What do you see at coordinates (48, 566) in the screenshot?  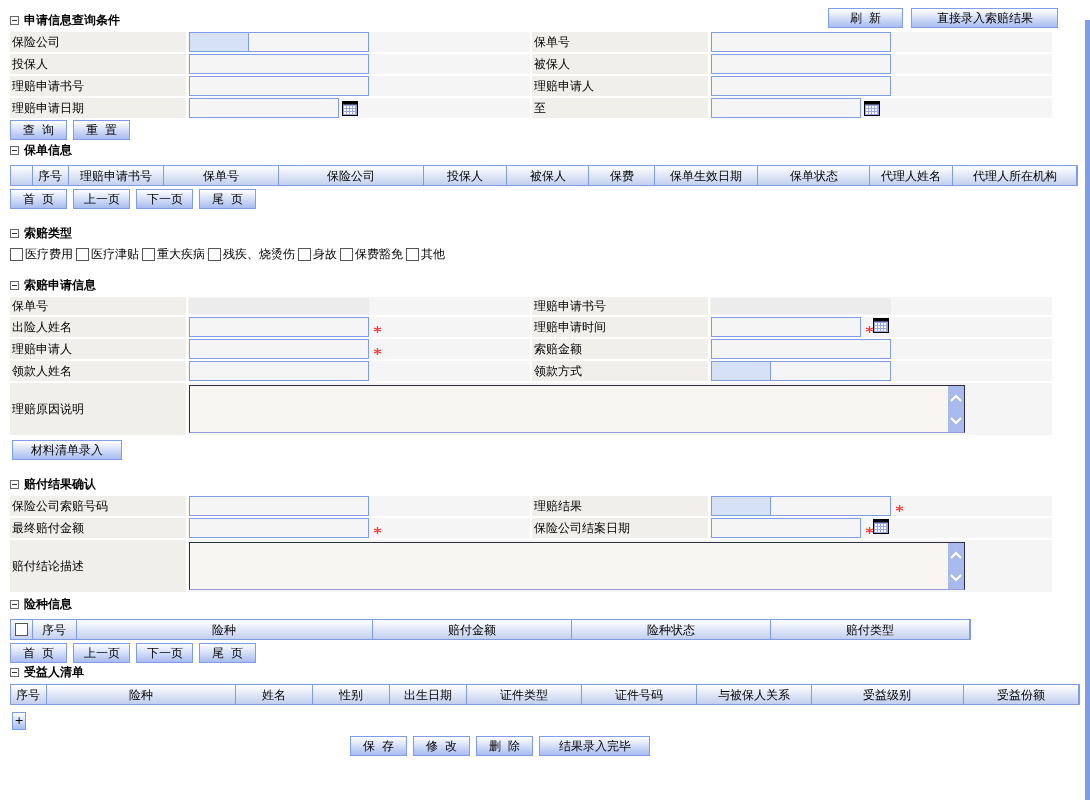 I see `field-label: 赔付结论描述` at bounding box center [48, 566].